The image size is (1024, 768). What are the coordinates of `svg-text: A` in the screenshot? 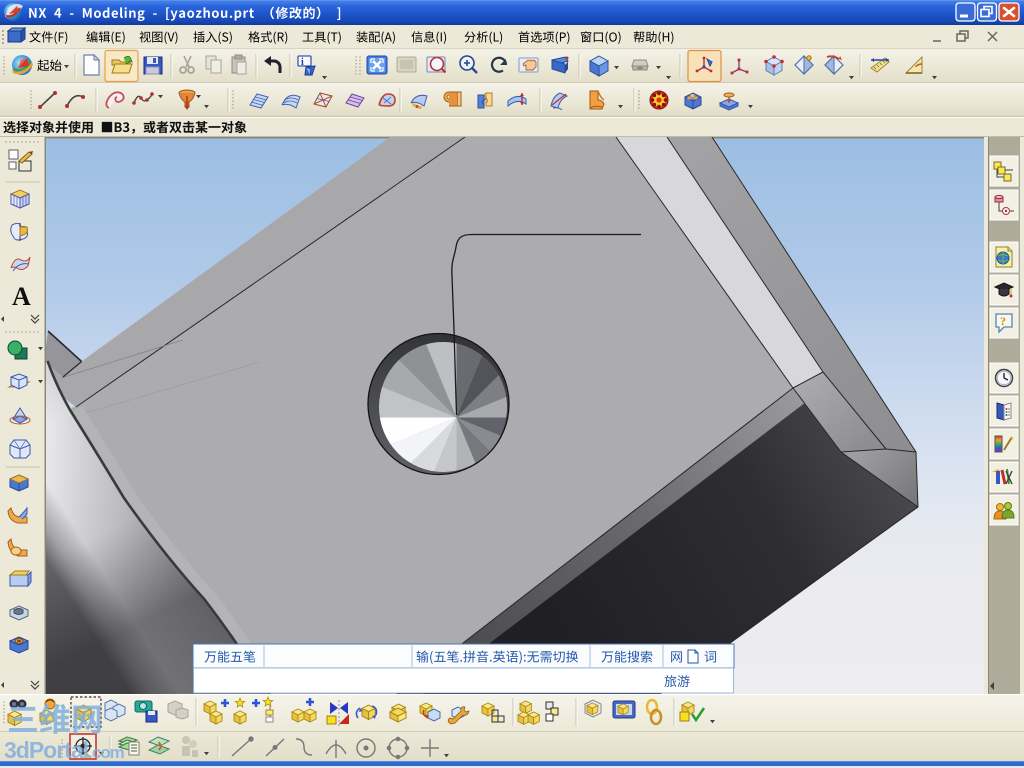 It's located at (21, 296).